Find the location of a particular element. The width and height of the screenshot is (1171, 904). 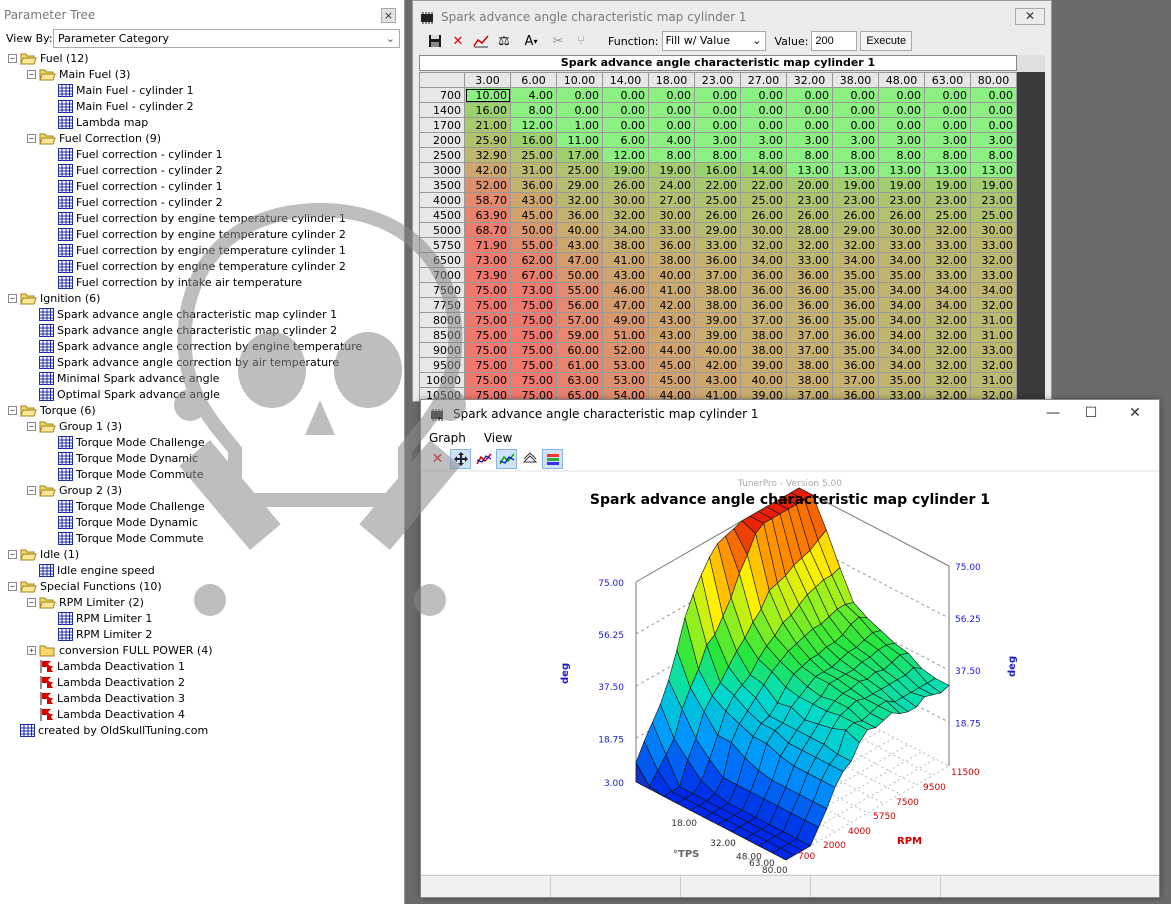

compare-icon: ⚖ is located at coordinates (504, 41).